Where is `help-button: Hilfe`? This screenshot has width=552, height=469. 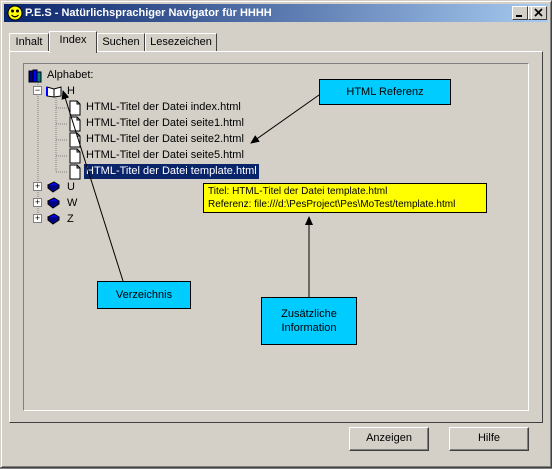
help-button: Hilfe is located at coordinates (489, 439).